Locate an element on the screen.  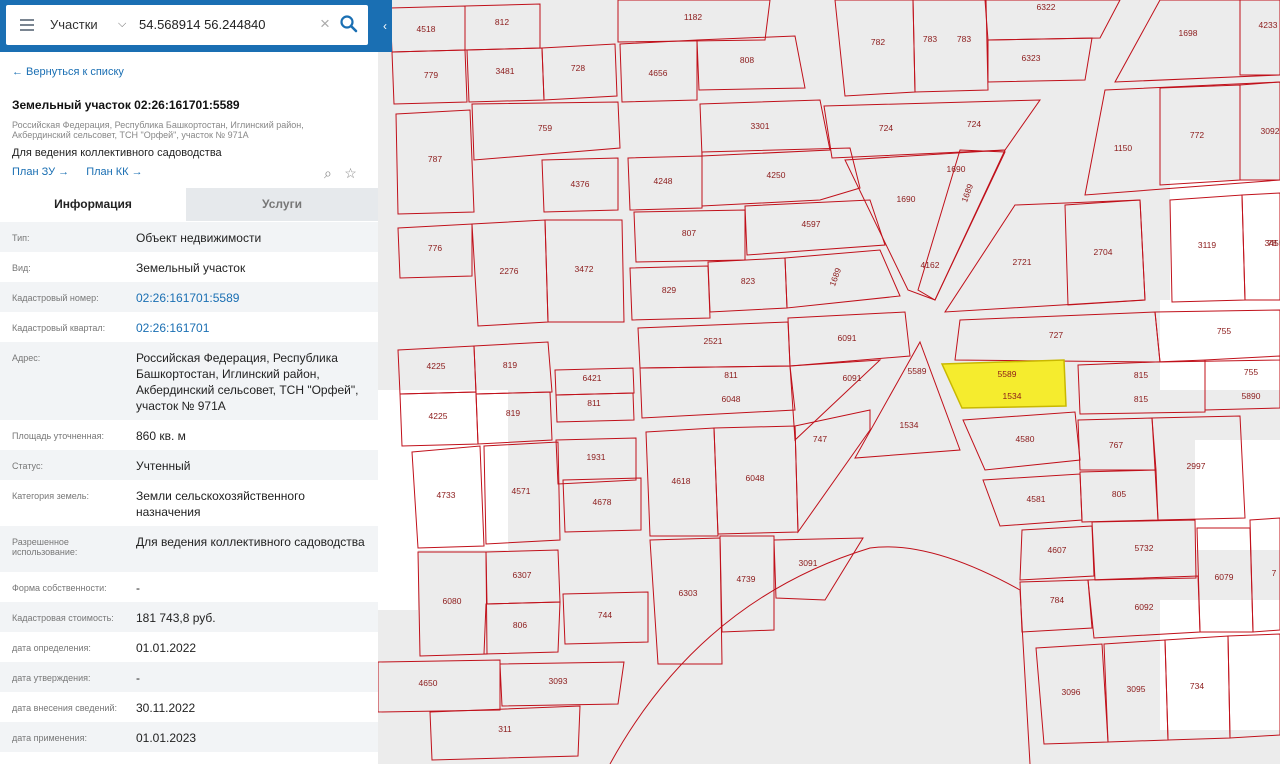
tab-info: Информация is located at coordinates (93, 204).